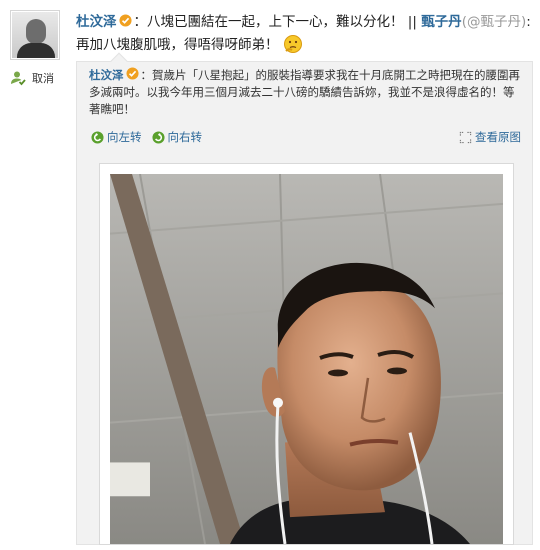 Image resolution: width=540 pixels, height=550 pixels. Describe the element at coordinates (268, 22) in the screenshot. I see `post-body: ：八塊已團結在一起，上下一心，難以分化！` at that location.